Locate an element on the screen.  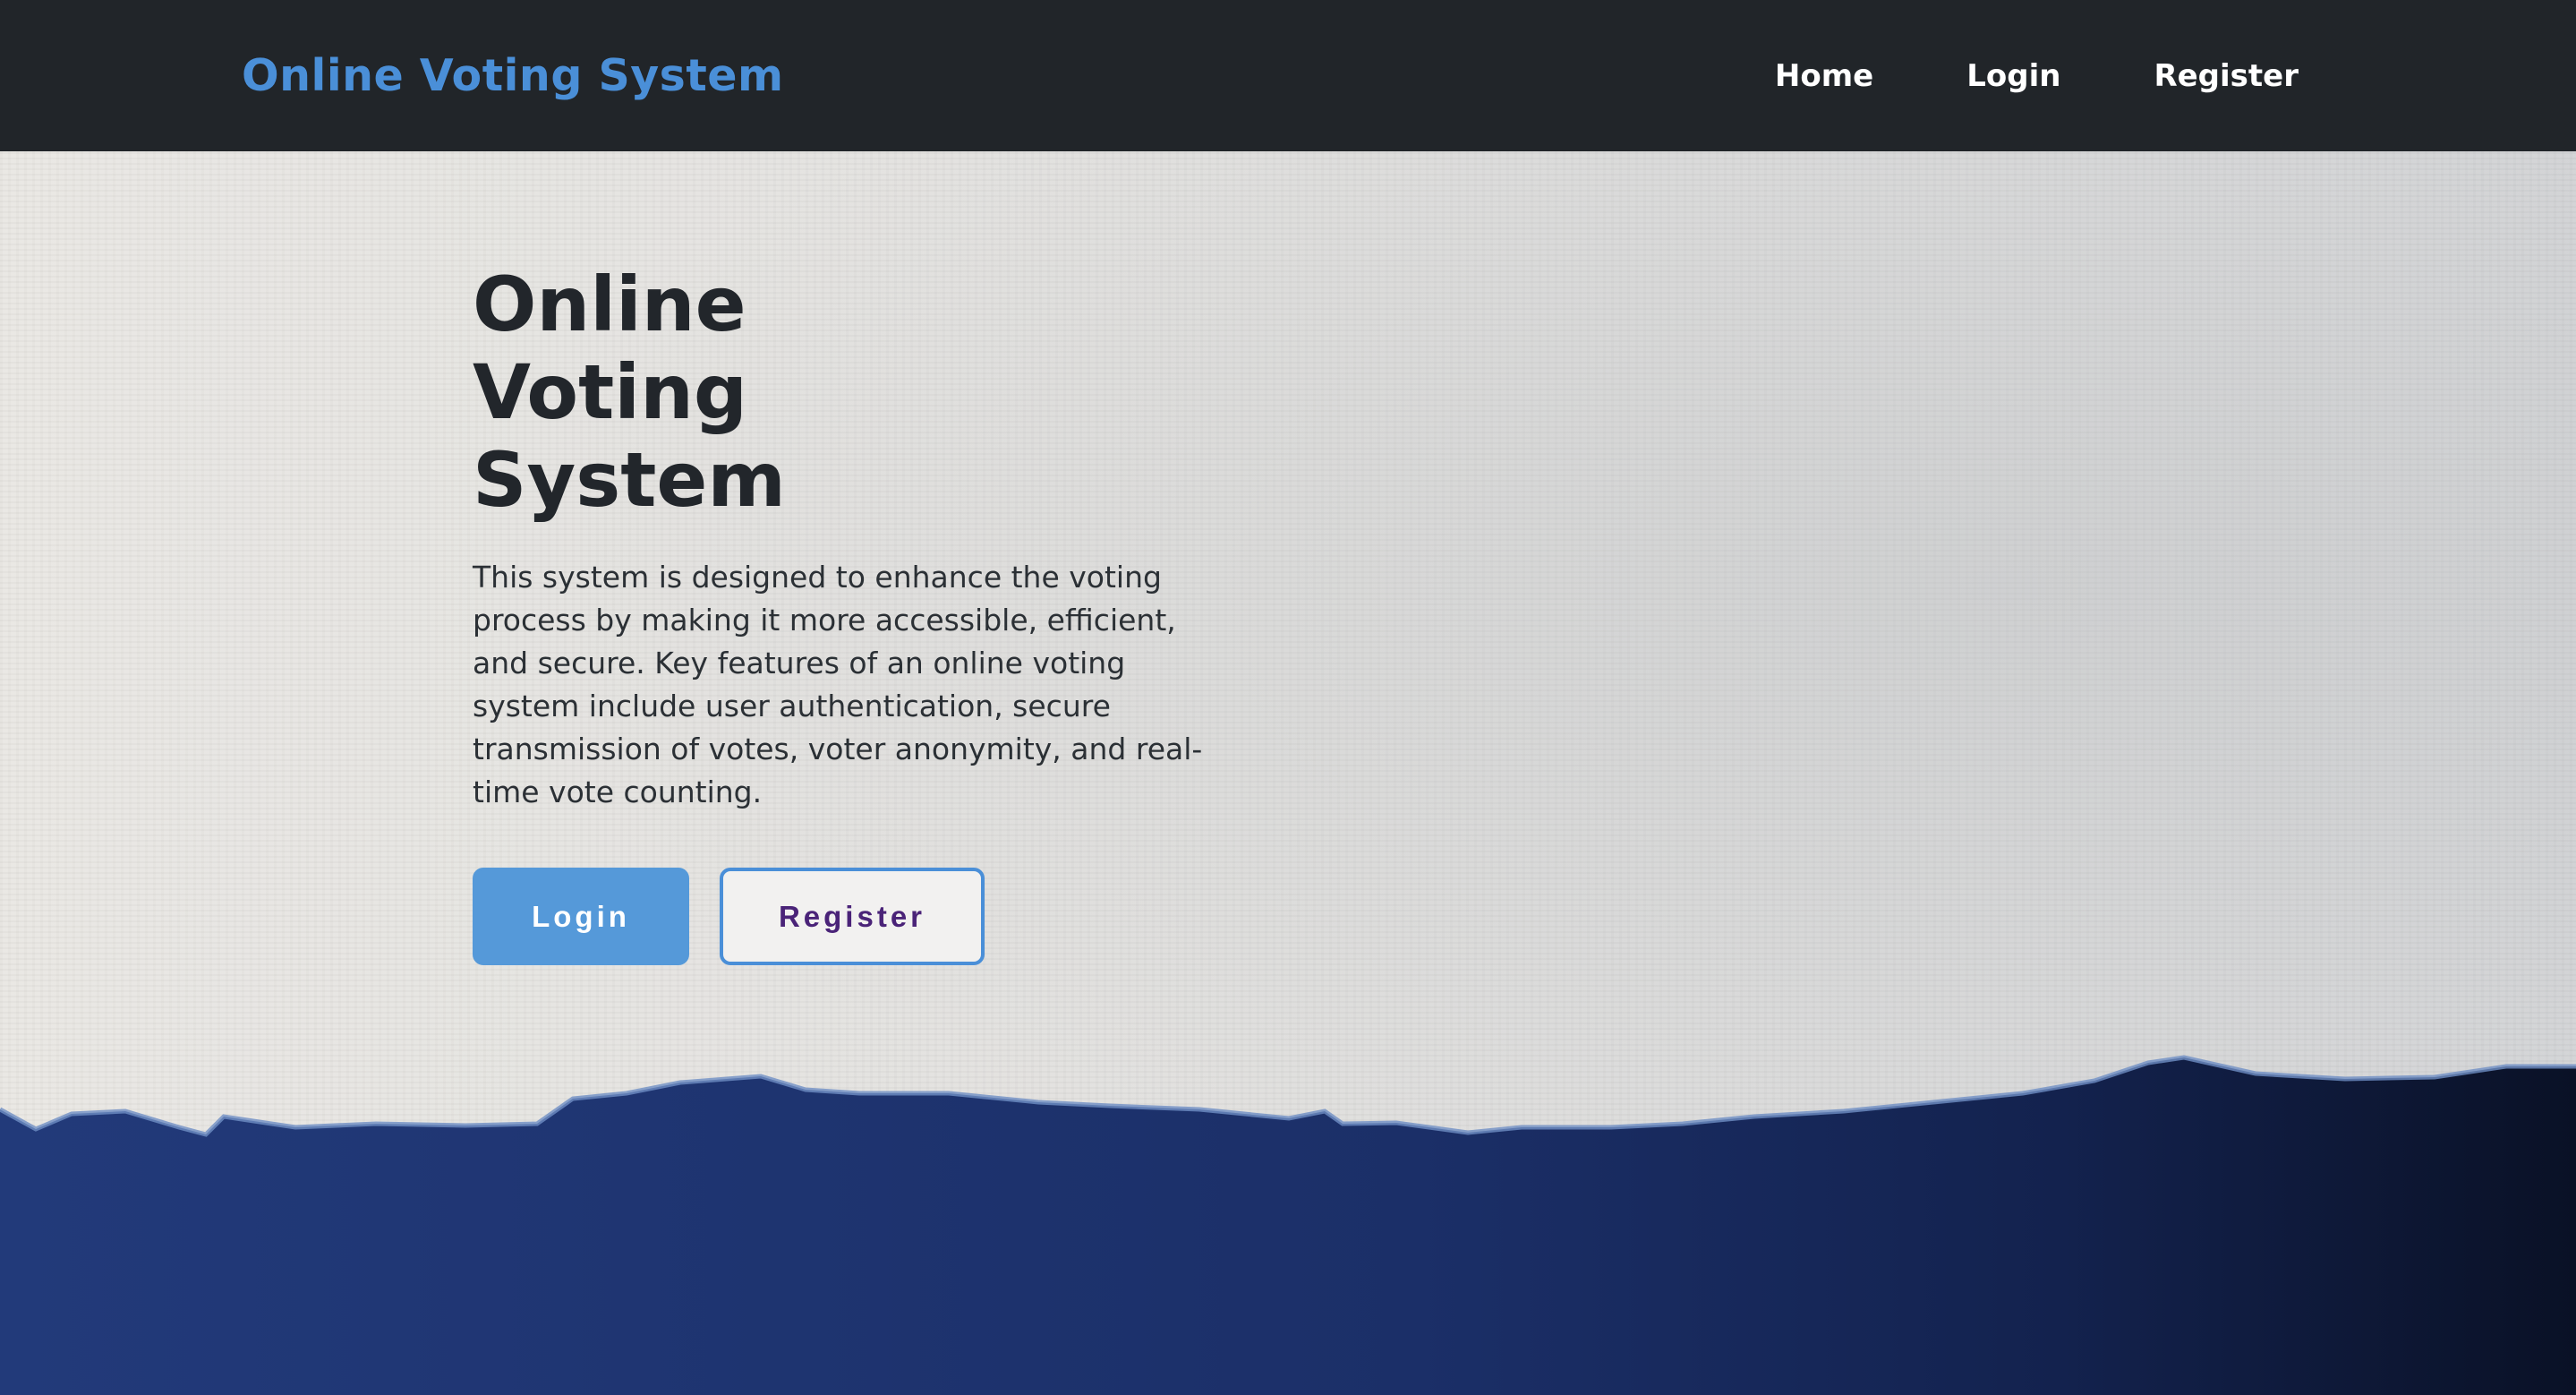
nav-link-home: Home is located at coordinates (1824, 76).